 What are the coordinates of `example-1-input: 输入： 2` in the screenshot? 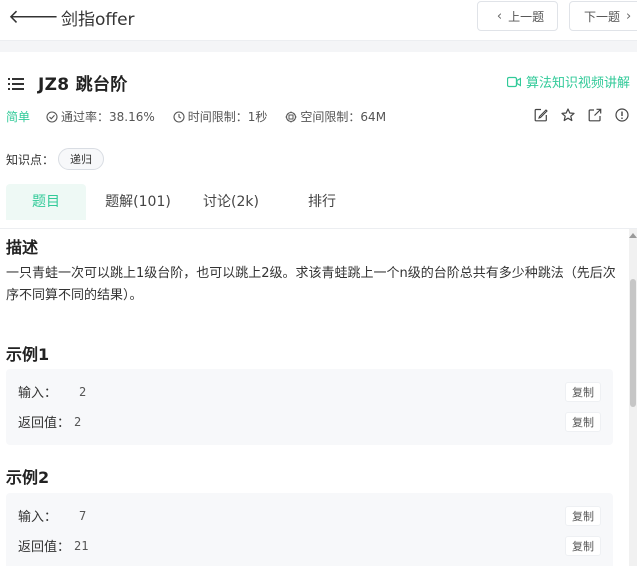 It's located at (52, 392).